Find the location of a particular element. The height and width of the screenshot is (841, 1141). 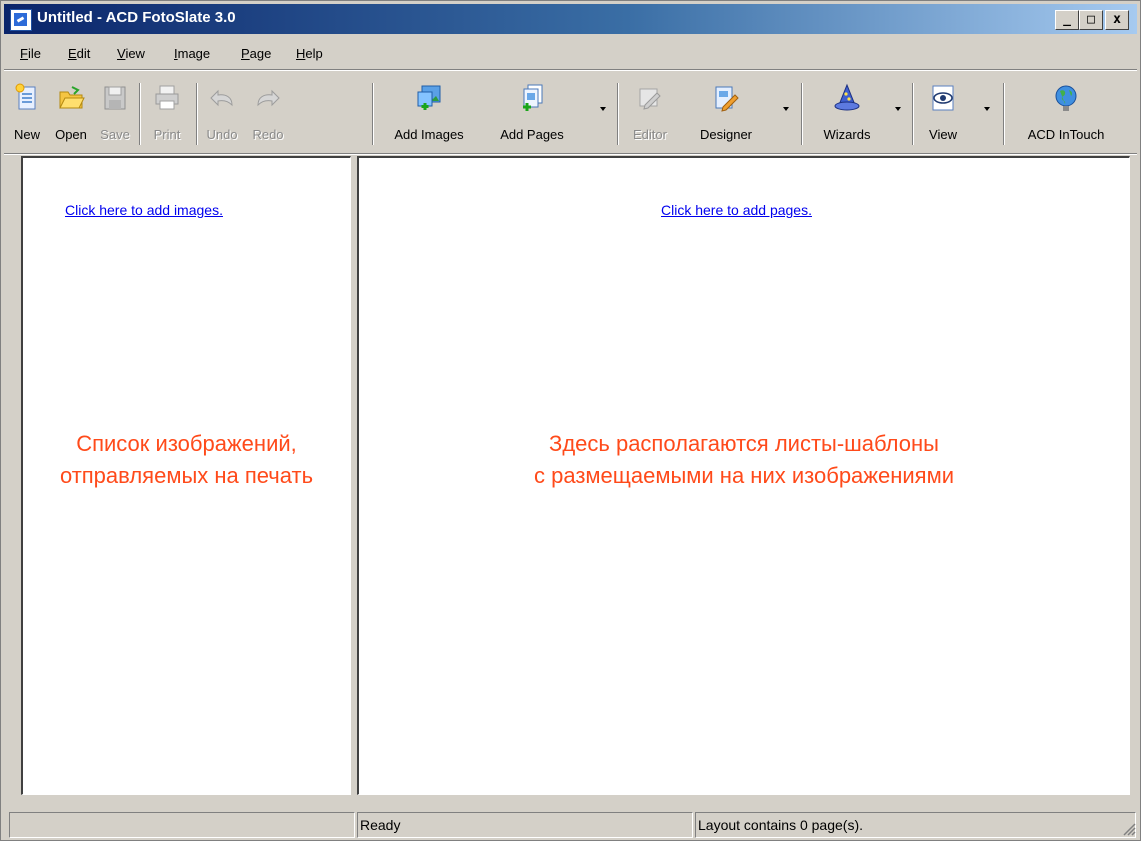

eye-view-icon is located at coordinates (943, 98).